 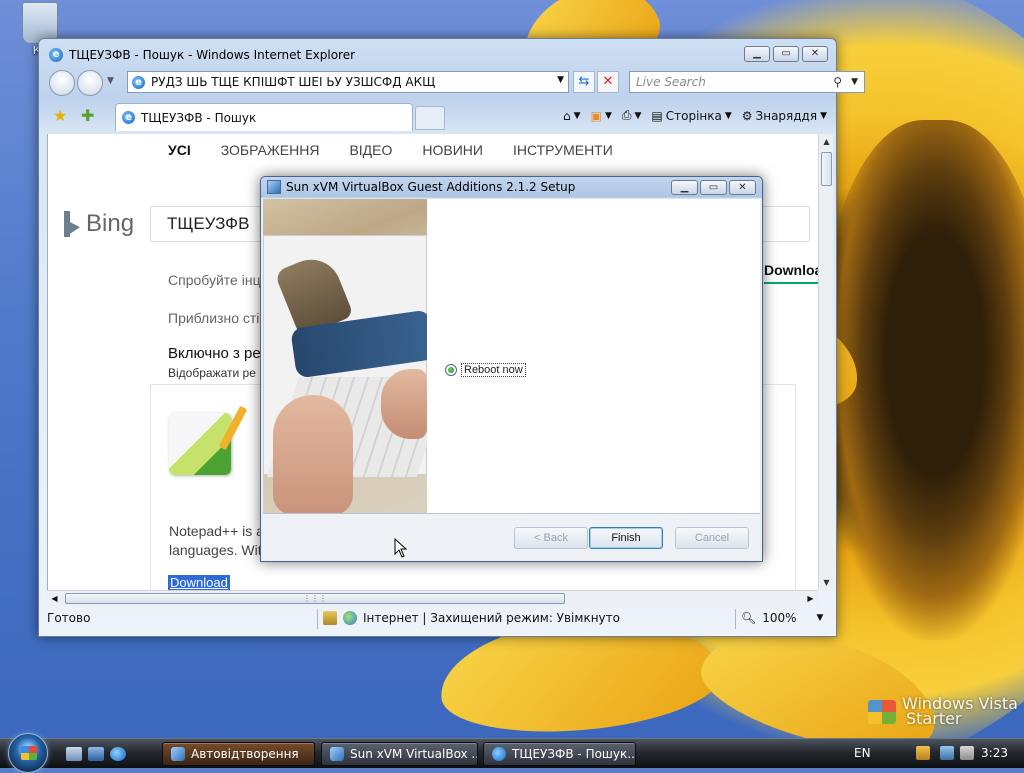 I want to click on taskbar-item-autoplay: Автовідтворення, so click(x=238, y=754).